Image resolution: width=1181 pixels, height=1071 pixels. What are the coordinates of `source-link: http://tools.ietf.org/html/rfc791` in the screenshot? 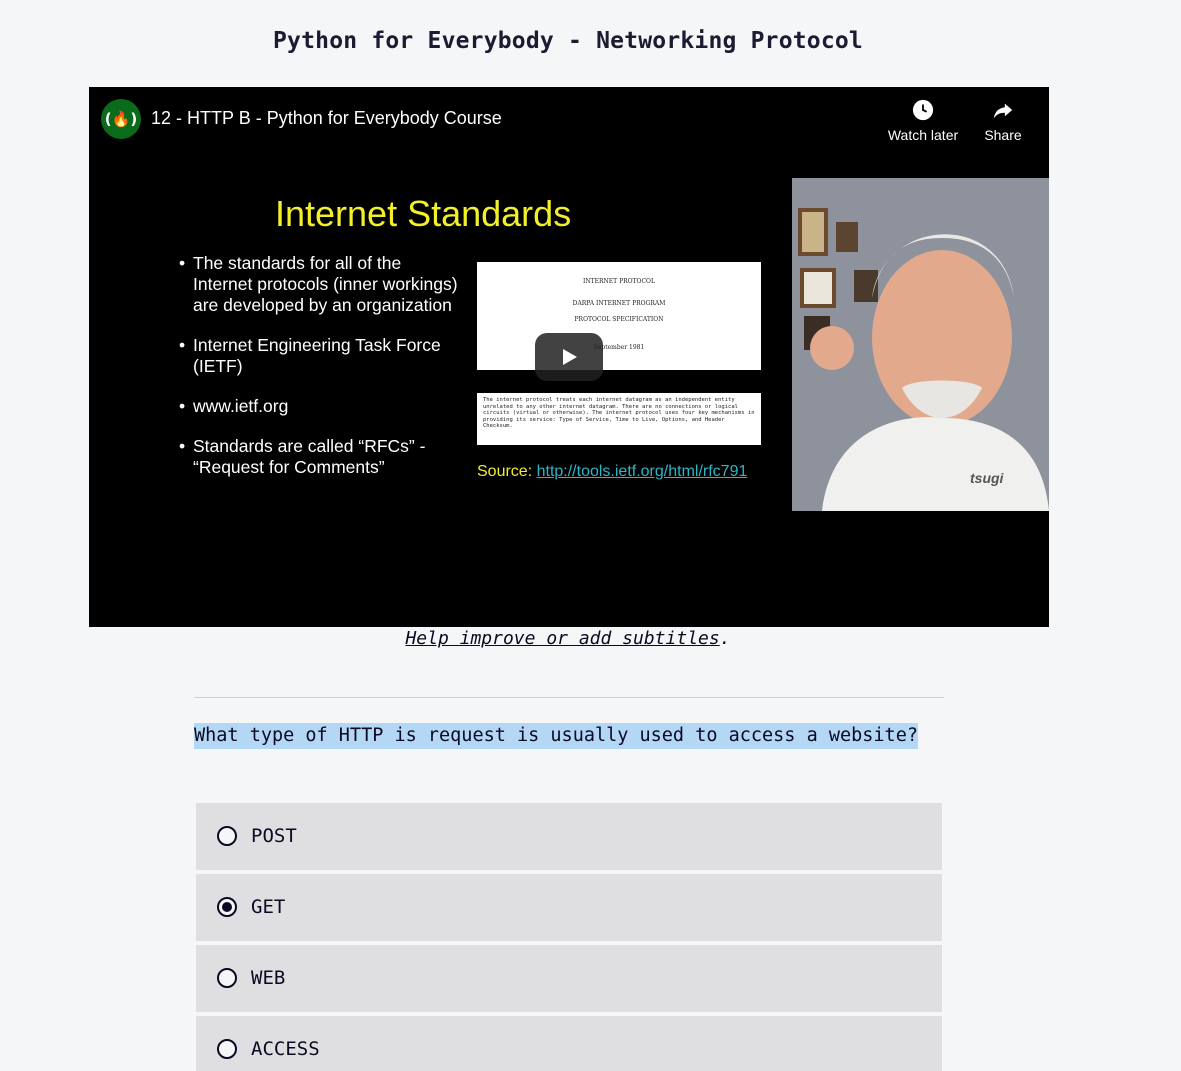 It's located at (642, 471).